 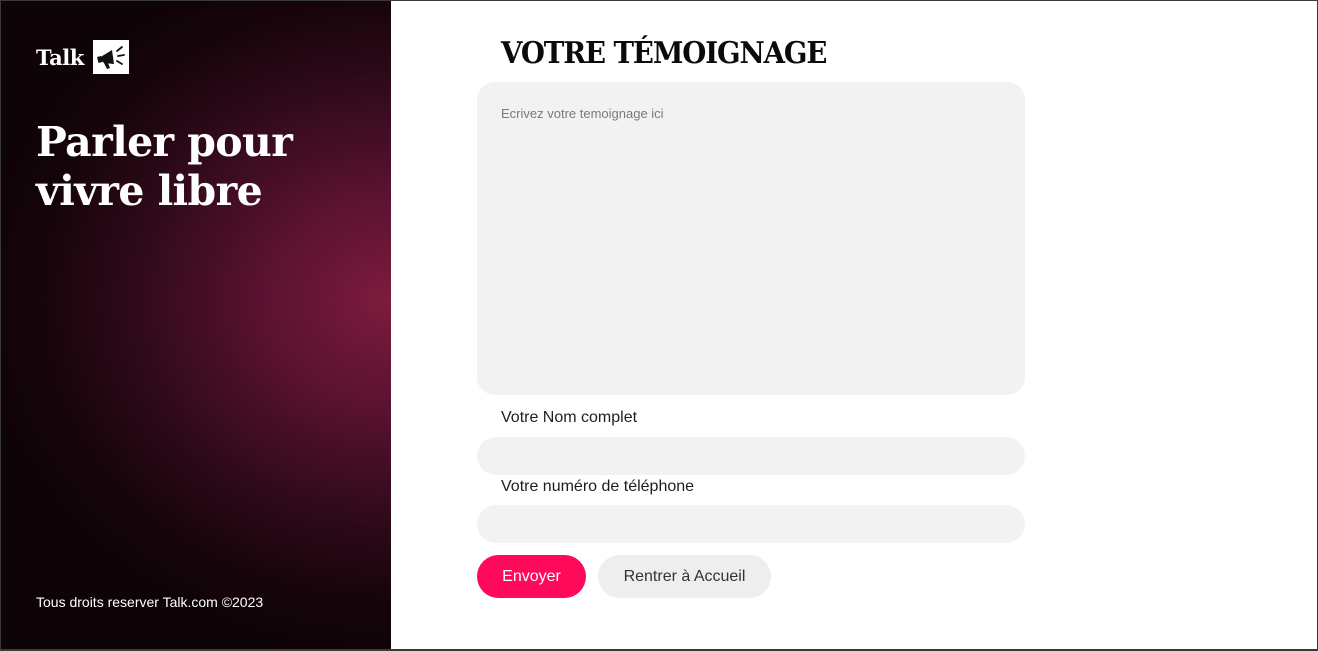 What do you see at coordinates (164, 166) in the screenshot?
I see `tagline-heading: Parler pour vivre libre` at bounding box center [164, 166].